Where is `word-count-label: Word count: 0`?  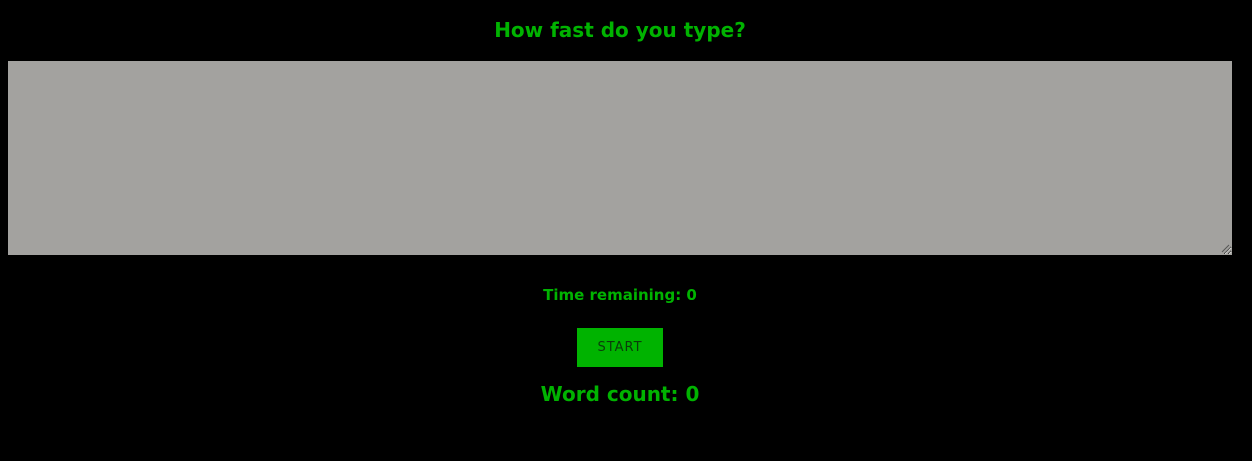 word-count-label: Word count: 0 is located at coordinates (620, 394).